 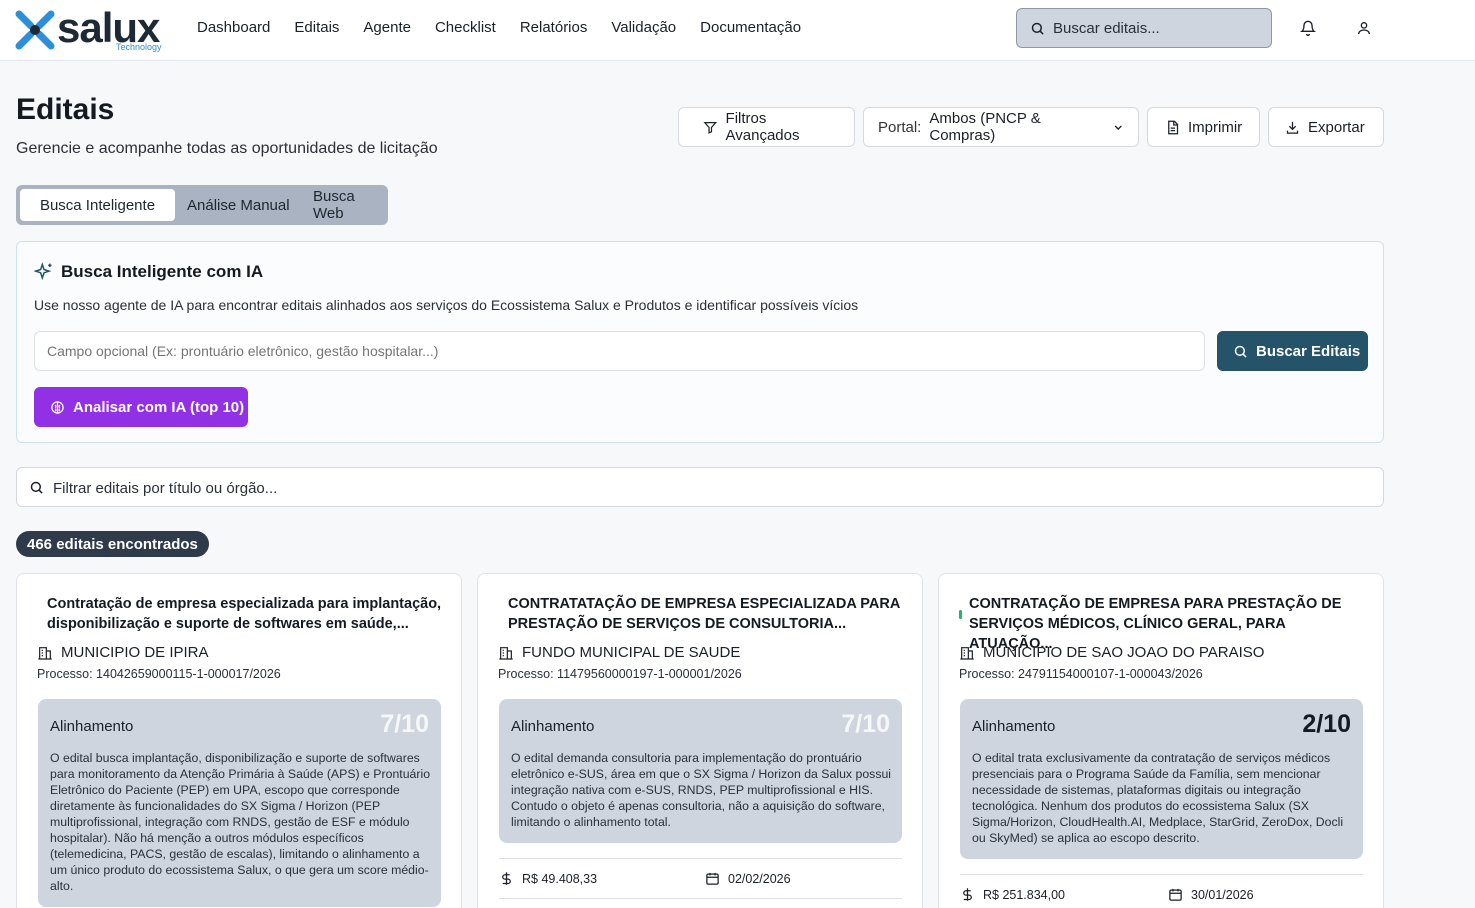 I want to click on sparkles-icon, so click(x=43, y=271).